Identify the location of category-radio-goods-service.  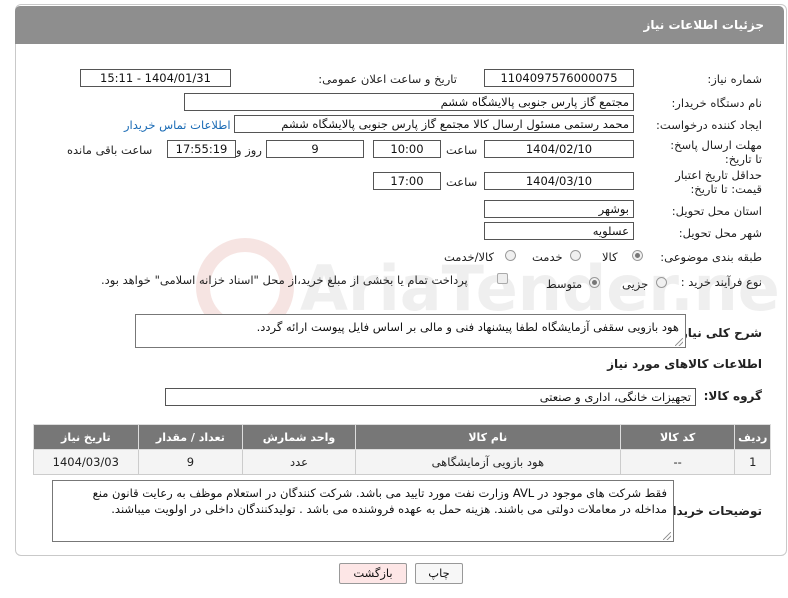
(510, 255).